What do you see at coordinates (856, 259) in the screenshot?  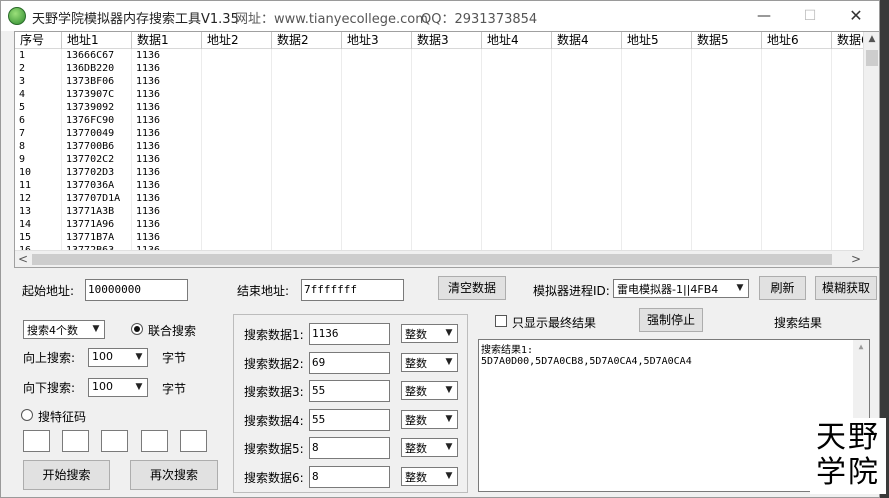 I see `scroll-right-icon: >` at bounding box center [856, 259].